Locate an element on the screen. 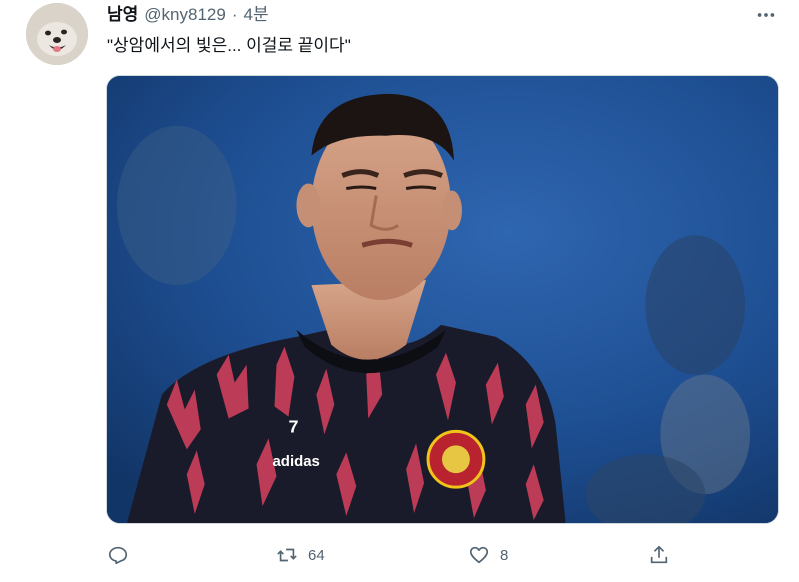  tweet-timestamp: 4분 is located at coordinates (255, 15).